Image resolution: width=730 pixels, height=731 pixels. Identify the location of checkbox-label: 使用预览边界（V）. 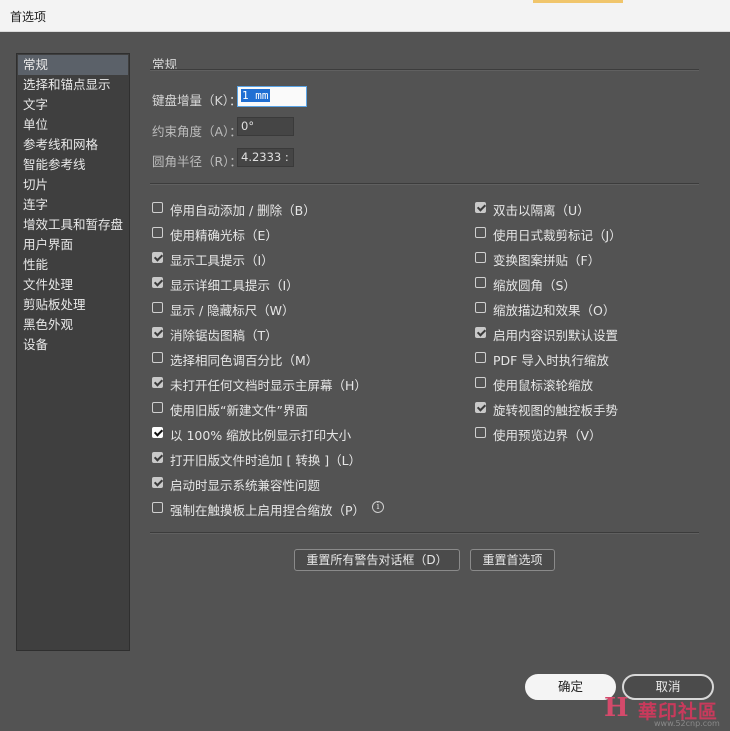
(547, 435).